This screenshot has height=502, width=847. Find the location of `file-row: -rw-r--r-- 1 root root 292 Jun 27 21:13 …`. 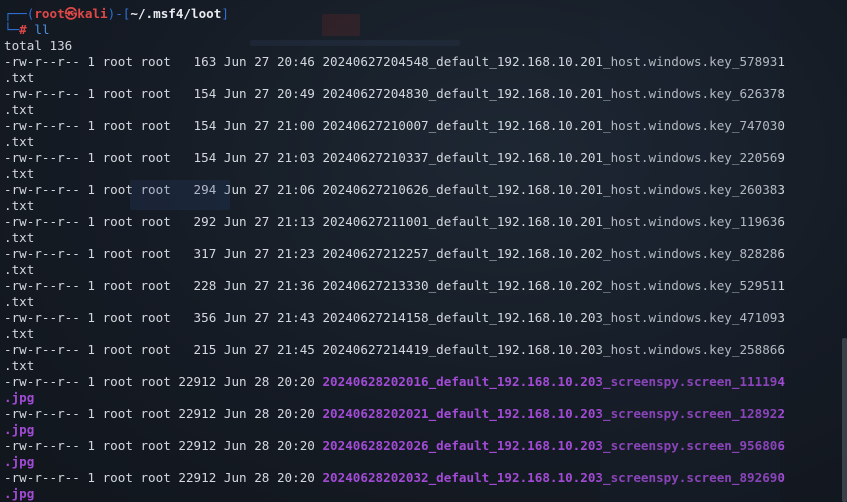

file-row: -rw-r--r-- 1 root root 292 Jun 27 21:13 … is located at coordinates (425, 222).